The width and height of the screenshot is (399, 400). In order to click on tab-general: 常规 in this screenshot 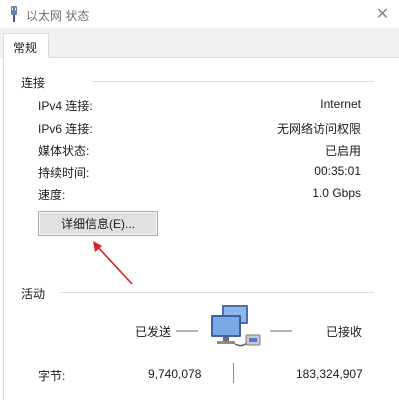, I will do `click(26, 45)`.